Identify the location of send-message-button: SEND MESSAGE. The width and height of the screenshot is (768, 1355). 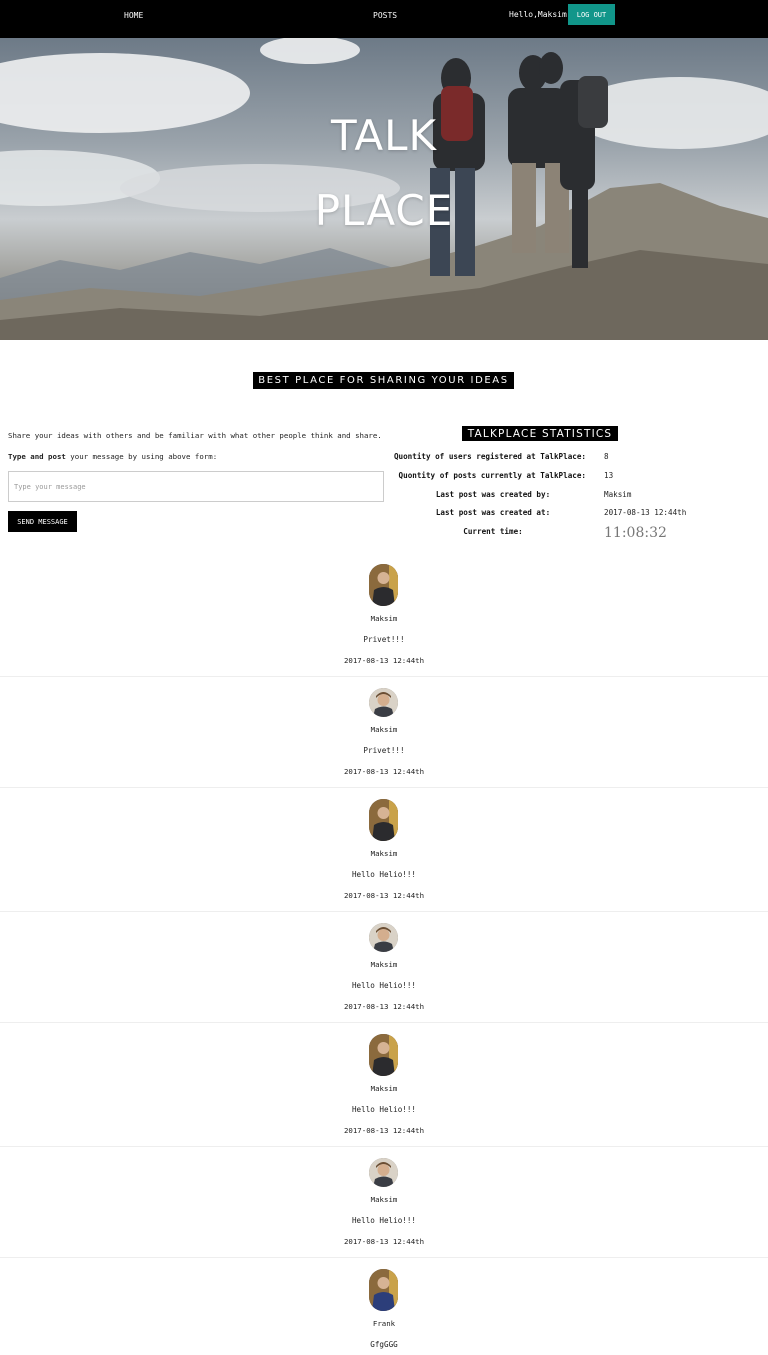
(42, 521).